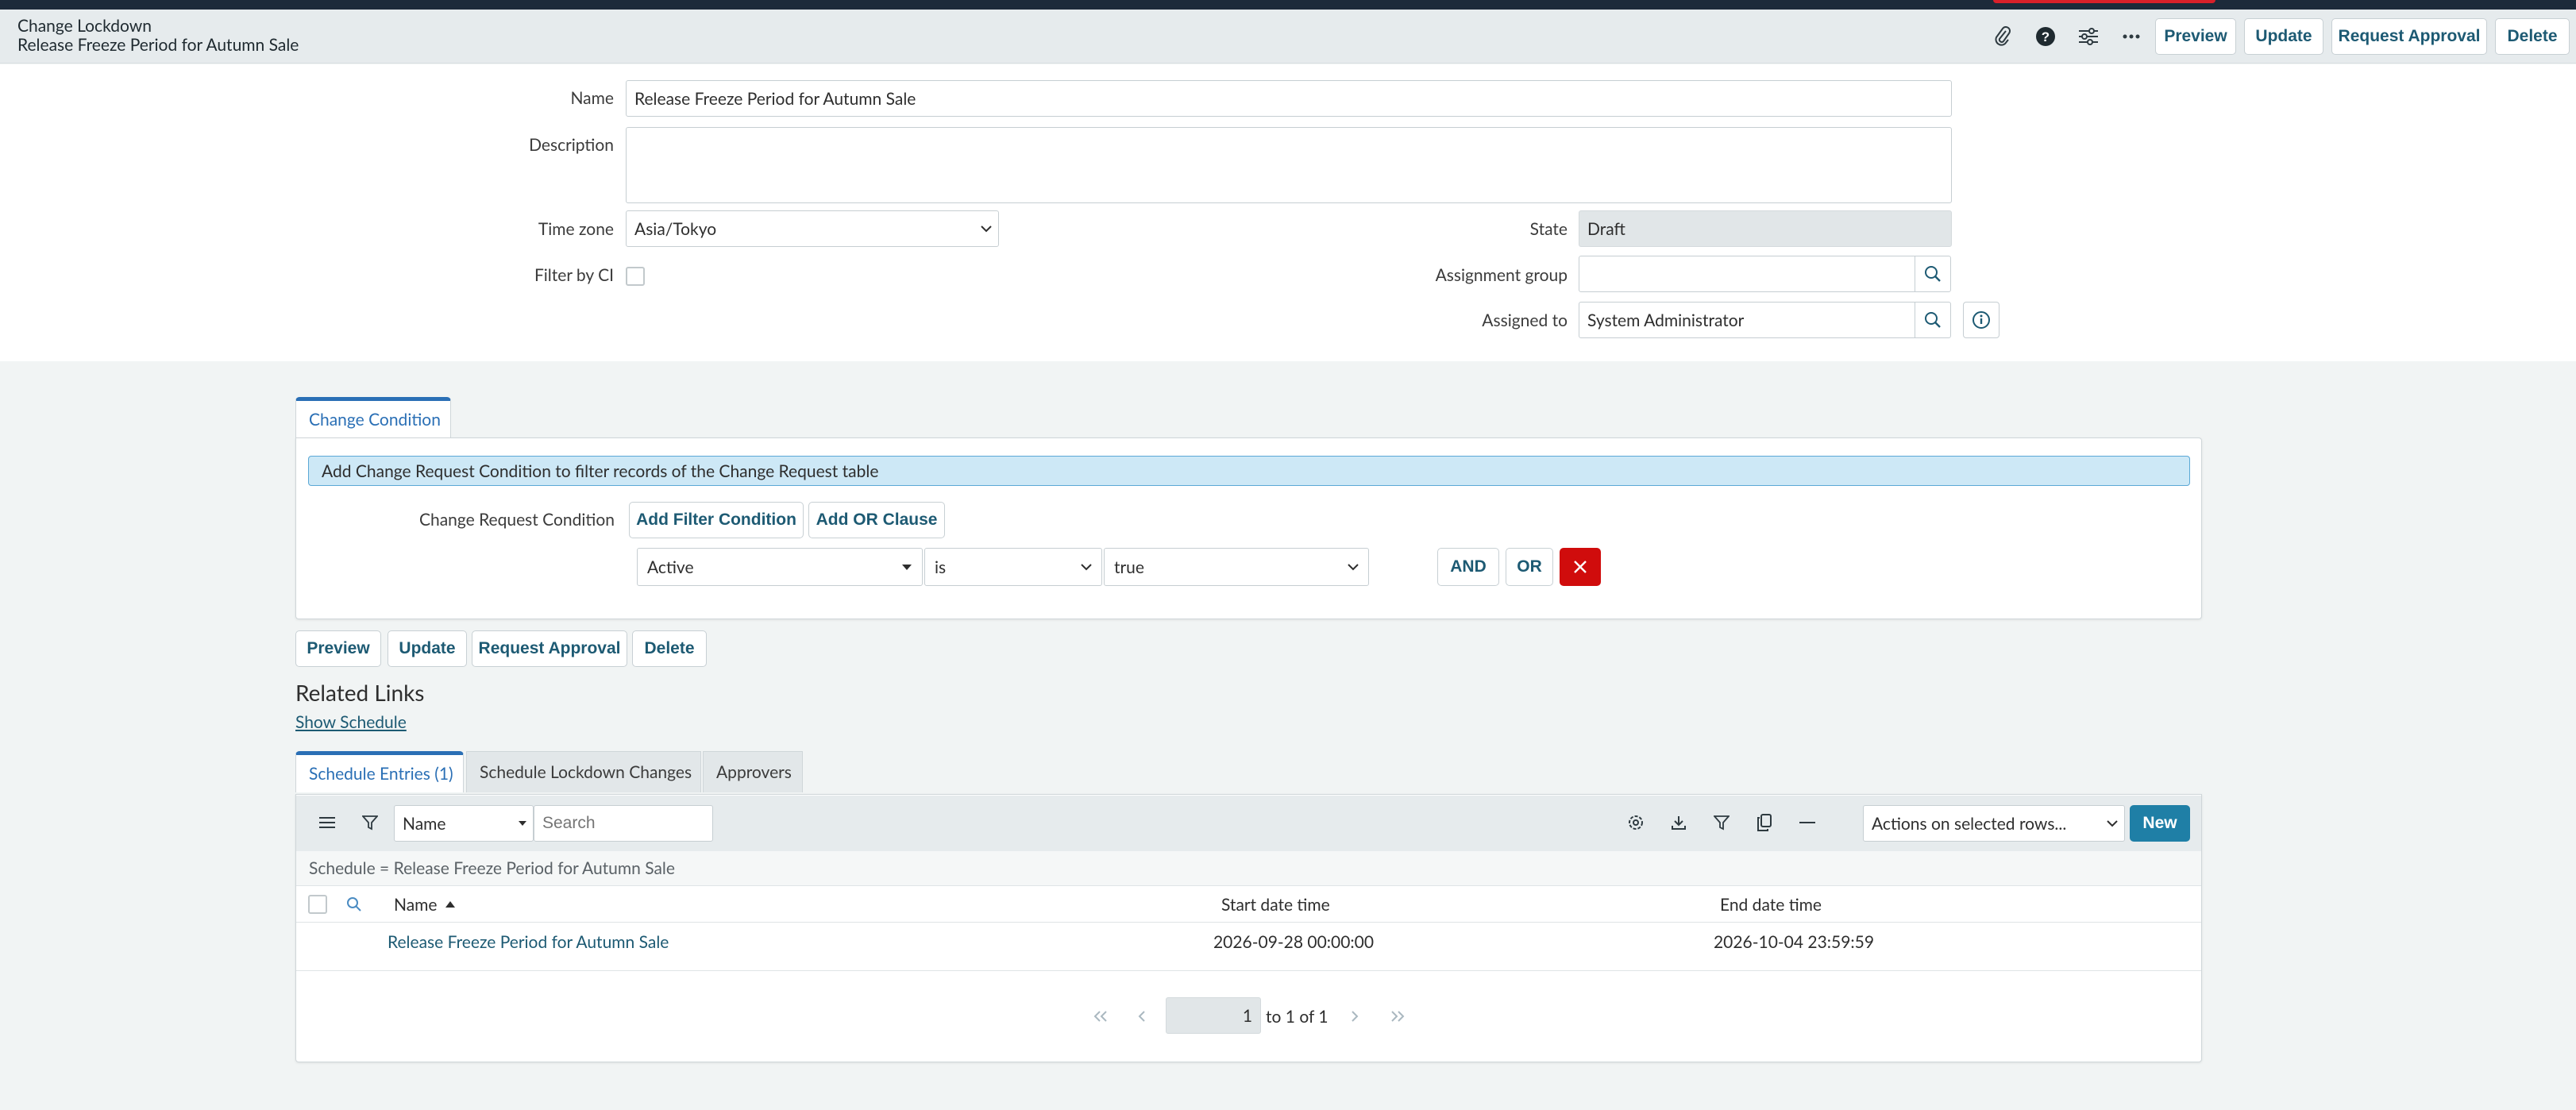 Image resolution: width=2576 pixels, height=1110 pixels. I want to click on tab-schedule-lockdown-changes: Schedule Lockdown Changes, so click(583, 771).